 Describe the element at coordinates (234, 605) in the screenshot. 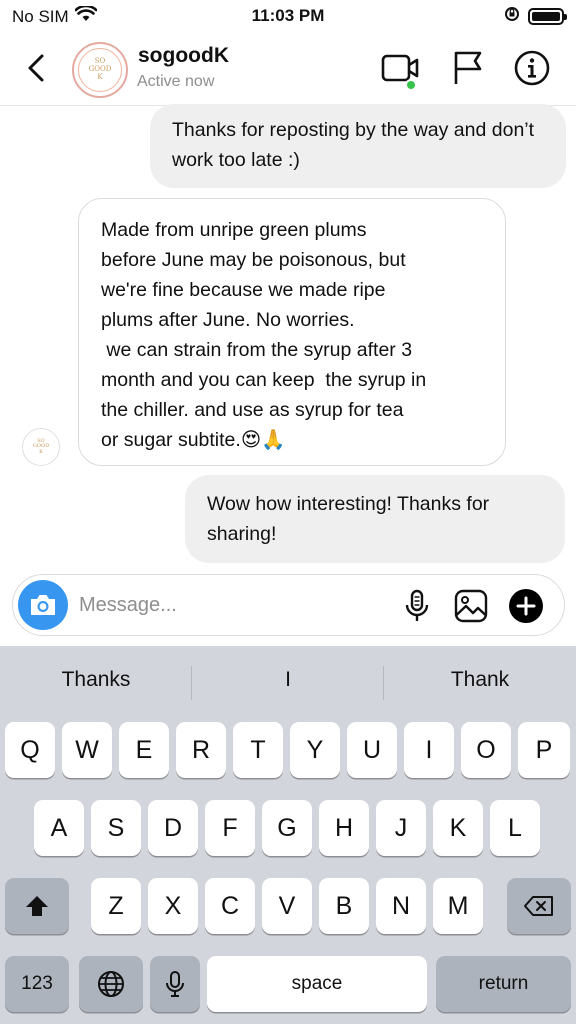

I see `message-input` at that location.